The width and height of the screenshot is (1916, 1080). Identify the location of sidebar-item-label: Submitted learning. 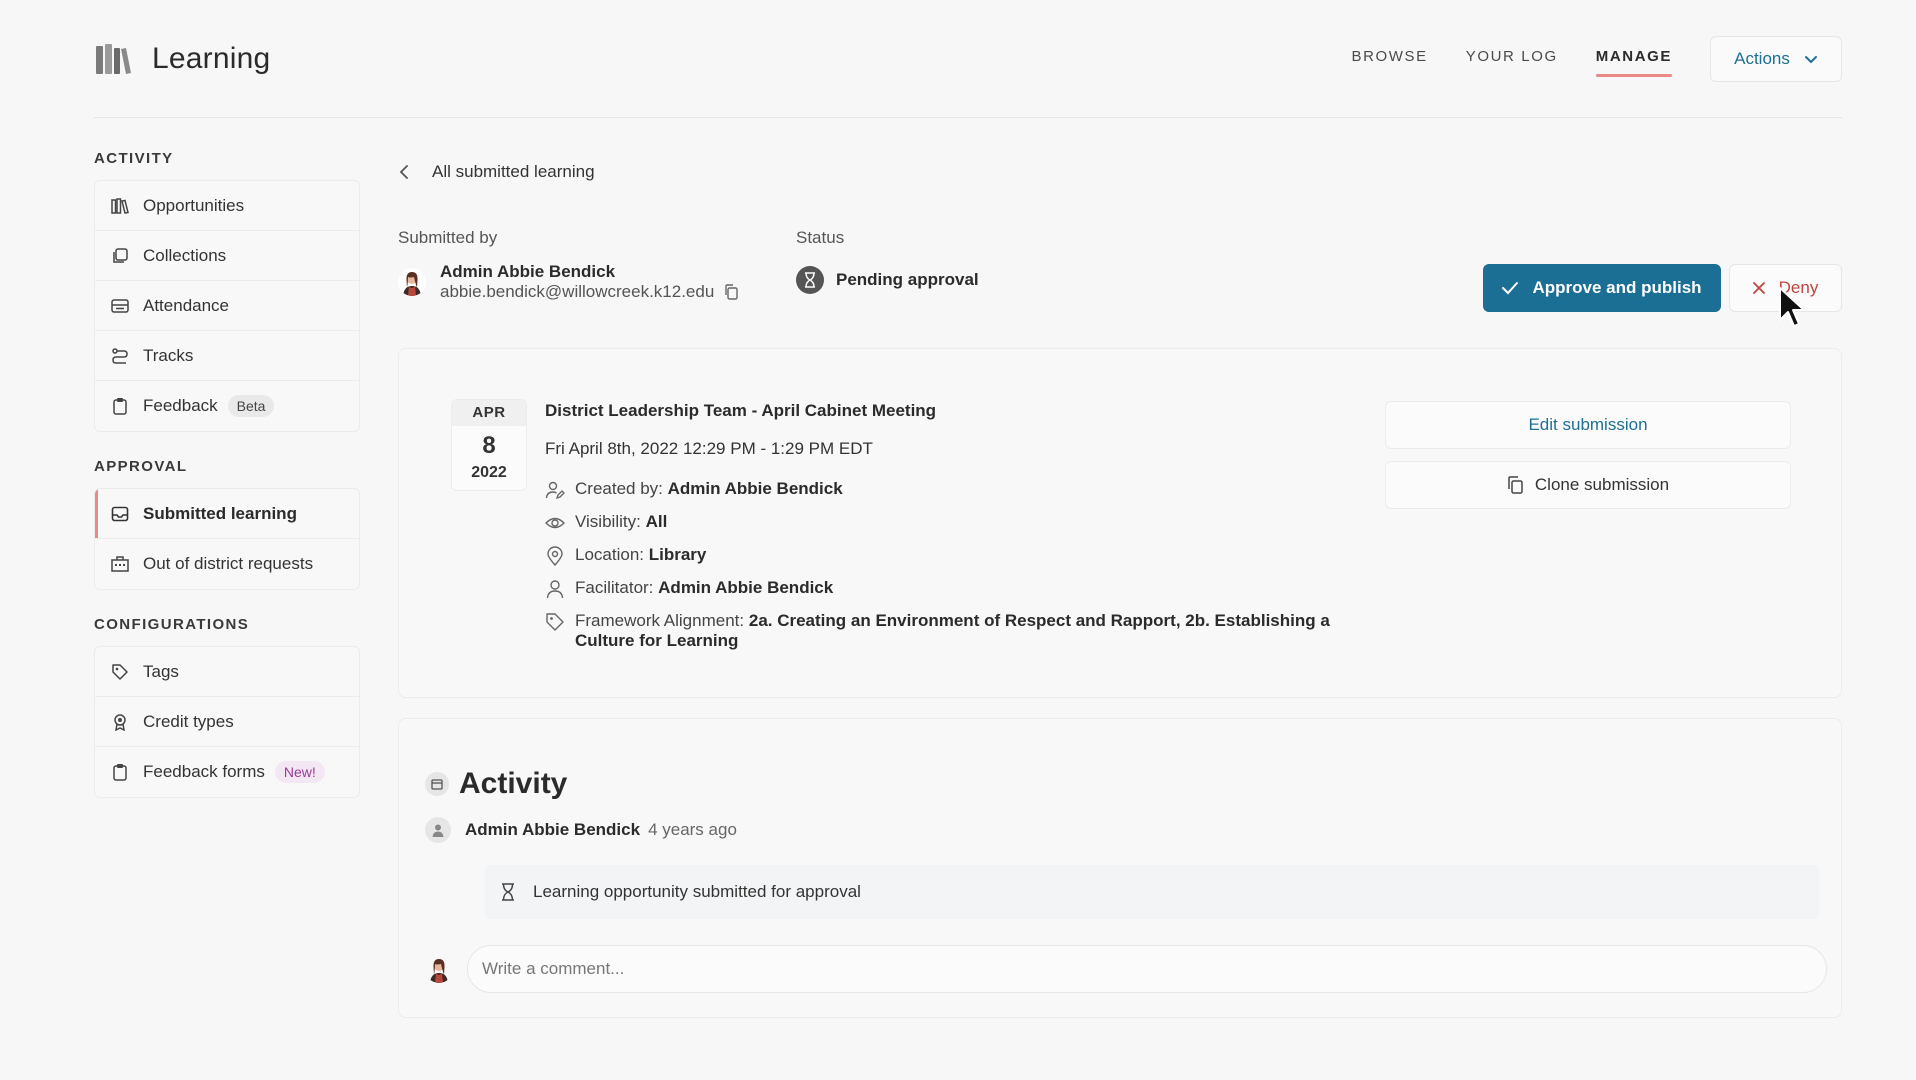
(220, 513).